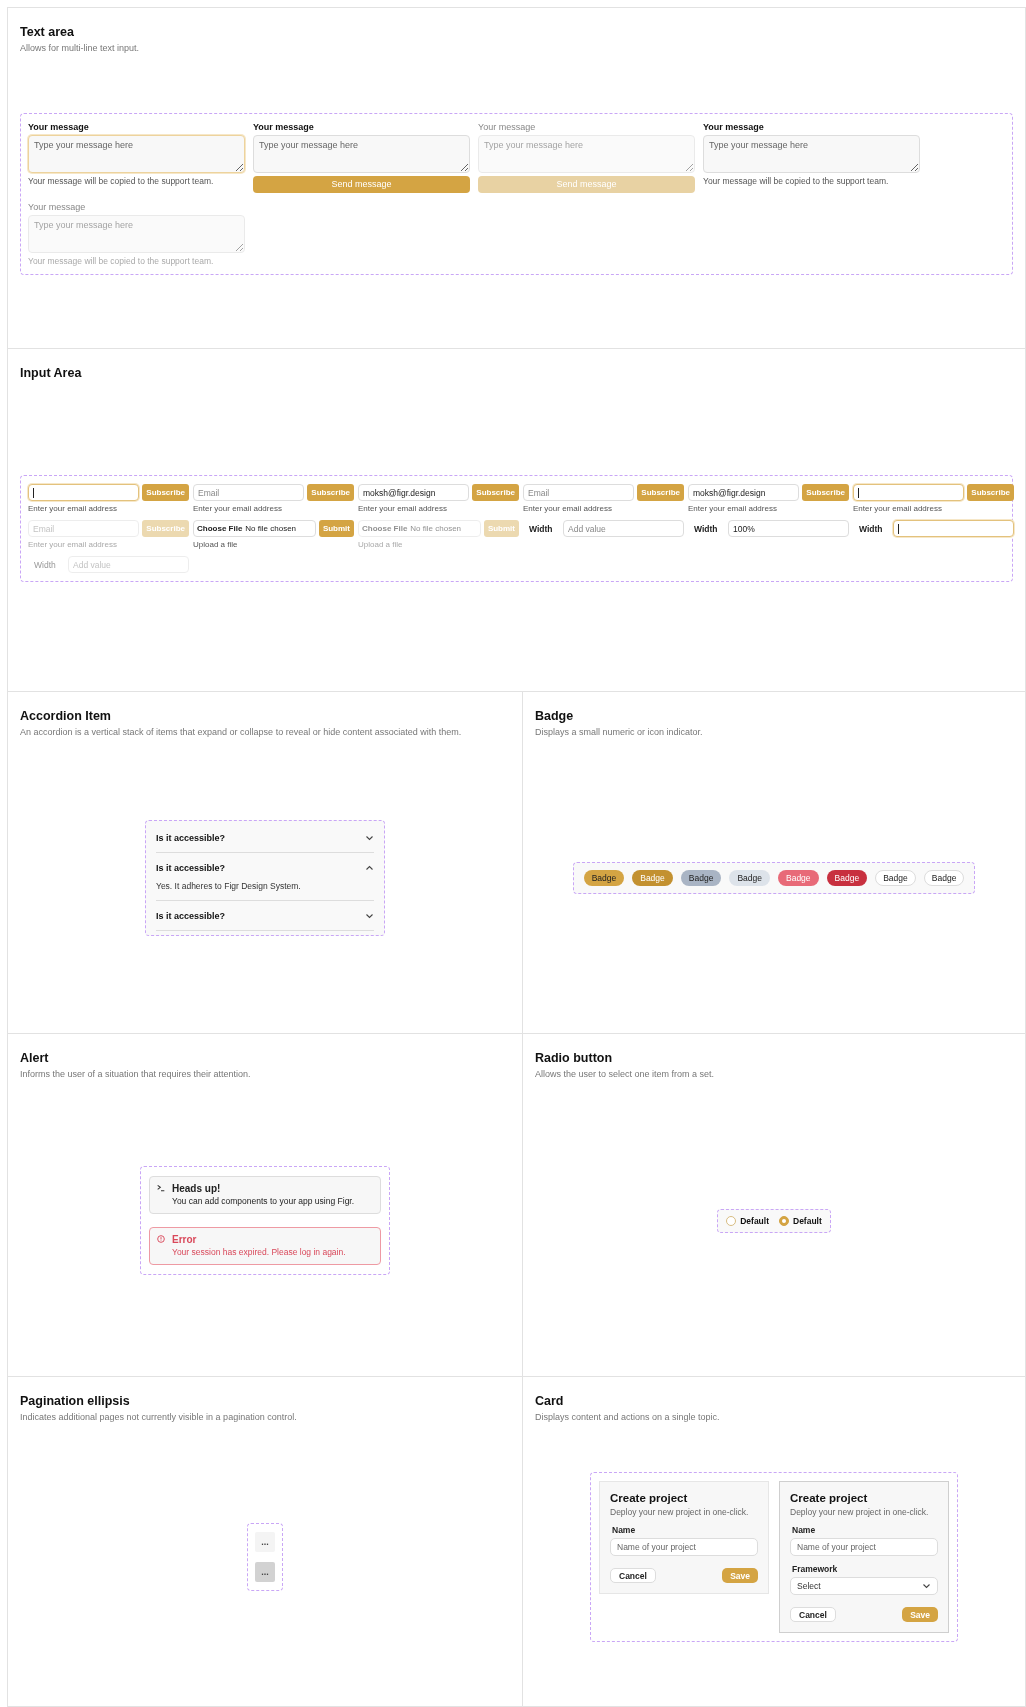 This screenshot has width=1026, height=1707. What do you see at coordinates (229, 886) in the screenshot?
I see `accordion-content: Yes. It adheres to Figr Design System.` at bounding box center [229, 886].